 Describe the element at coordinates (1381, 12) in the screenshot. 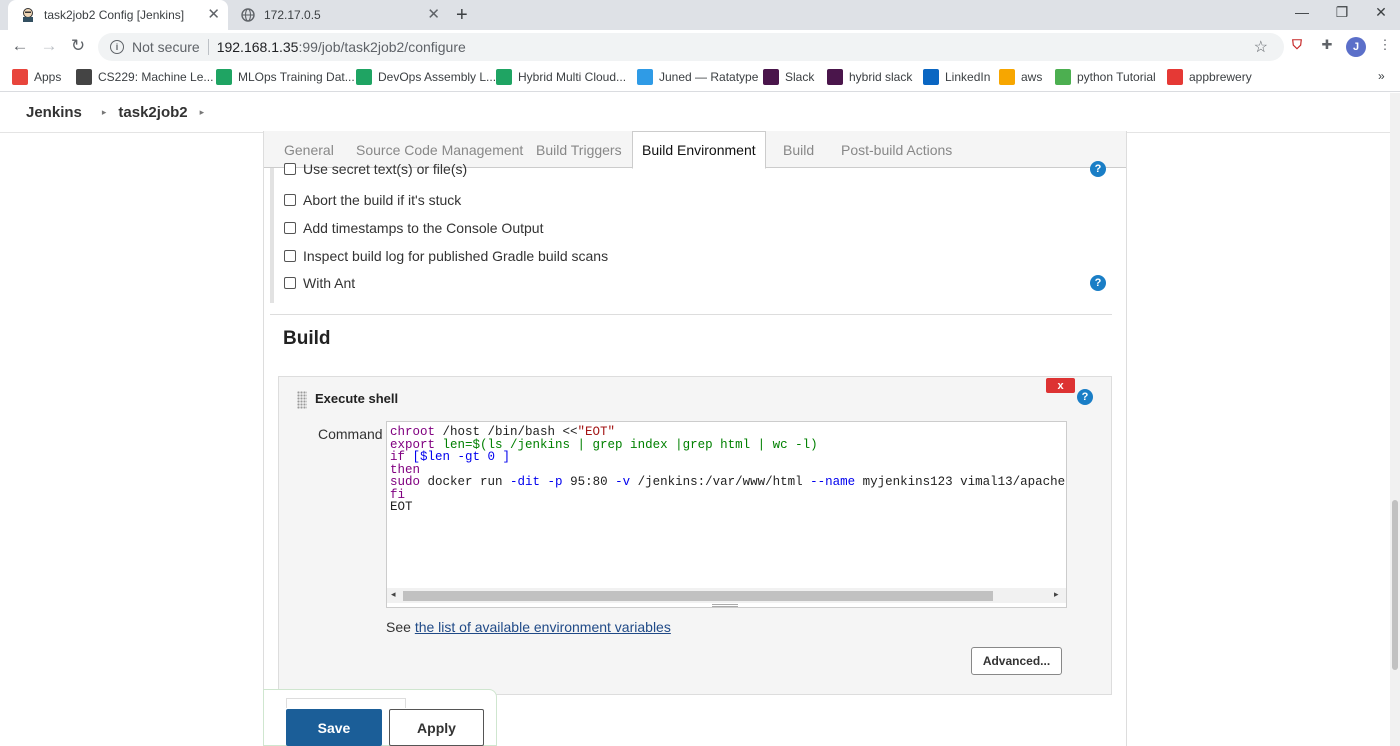

I see `close-window-icon: ✕` at that location.